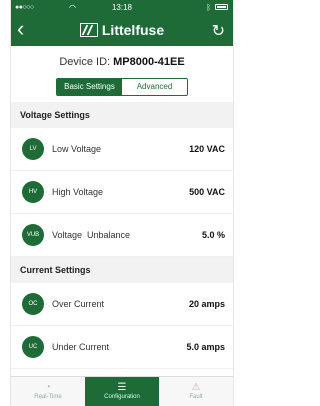 This screenshot has height=406, width=320. What do you see at coordinates (154, 87) in the screenshot?
I see `tab-advanced-settings: Advanced Settings` at bounding box center [154, 87].